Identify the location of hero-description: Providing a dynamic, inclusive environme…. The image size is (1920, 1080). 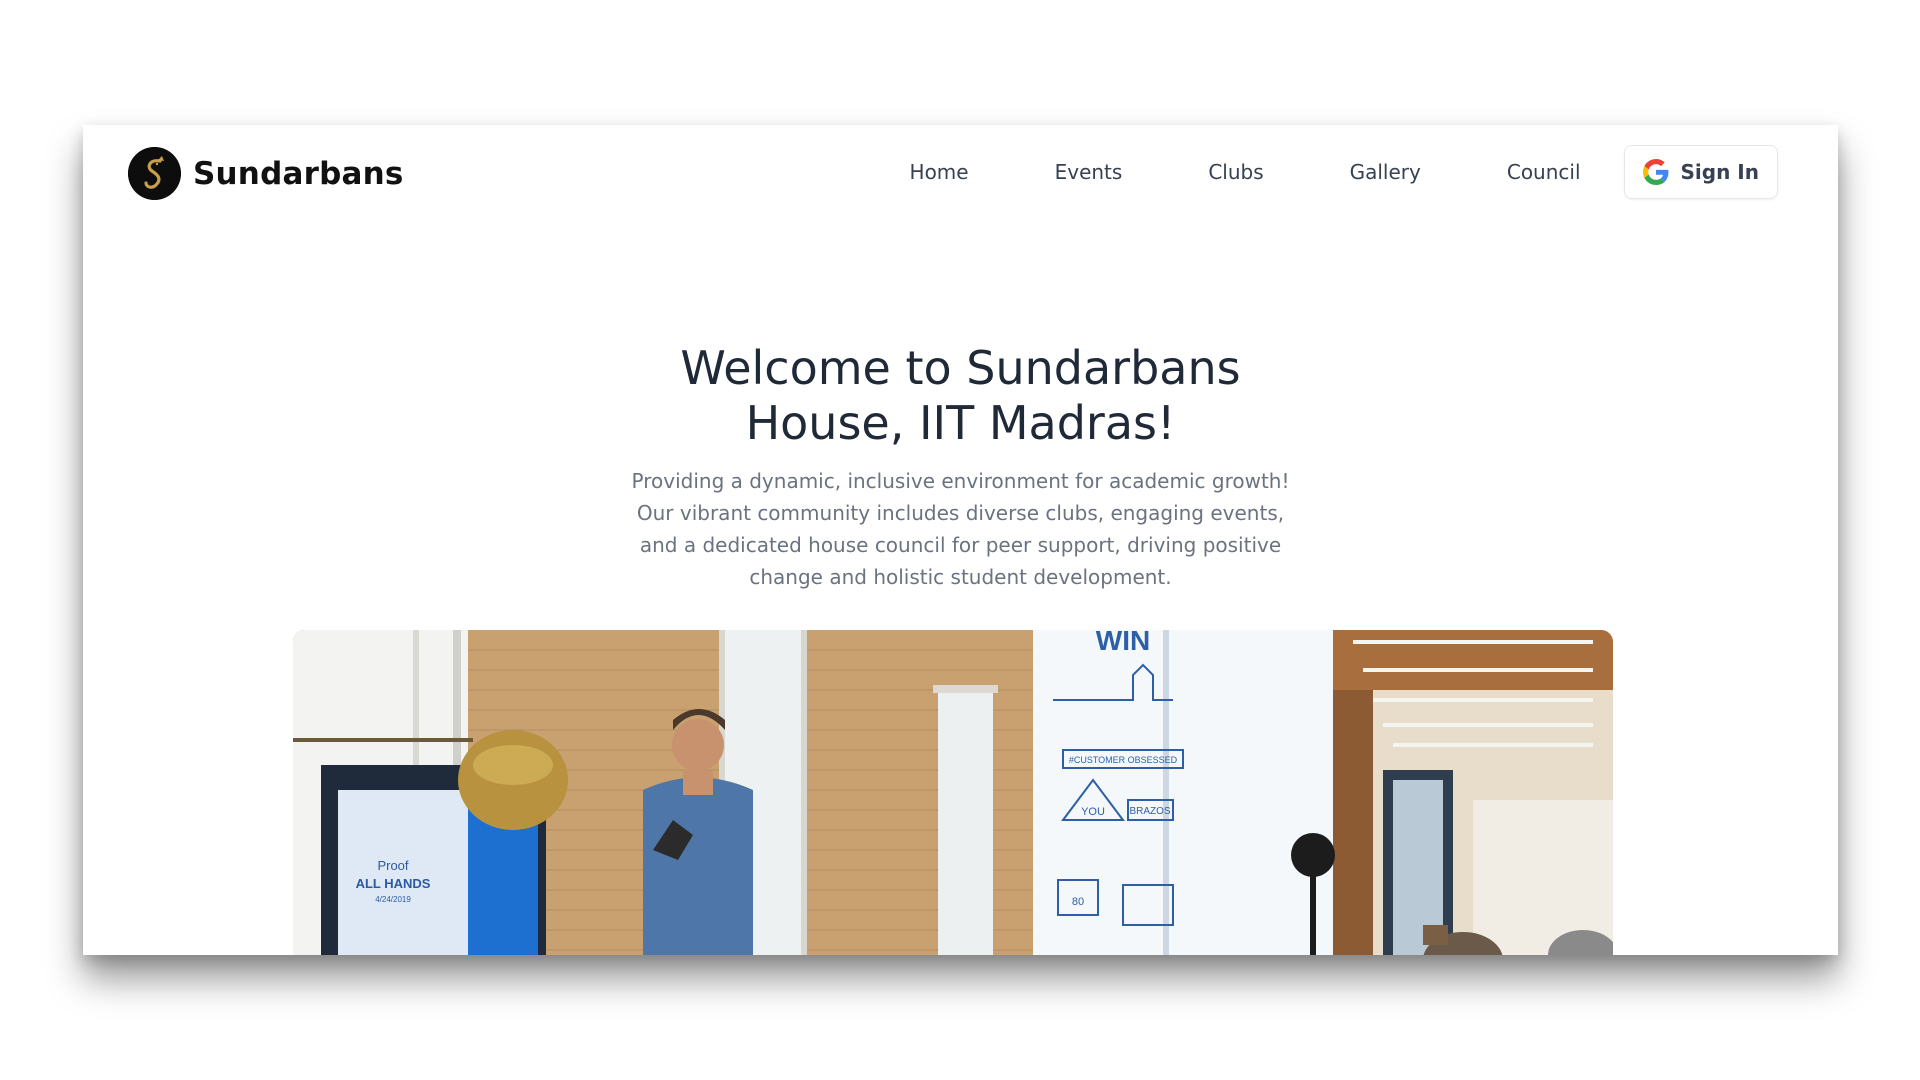
(960, 529).